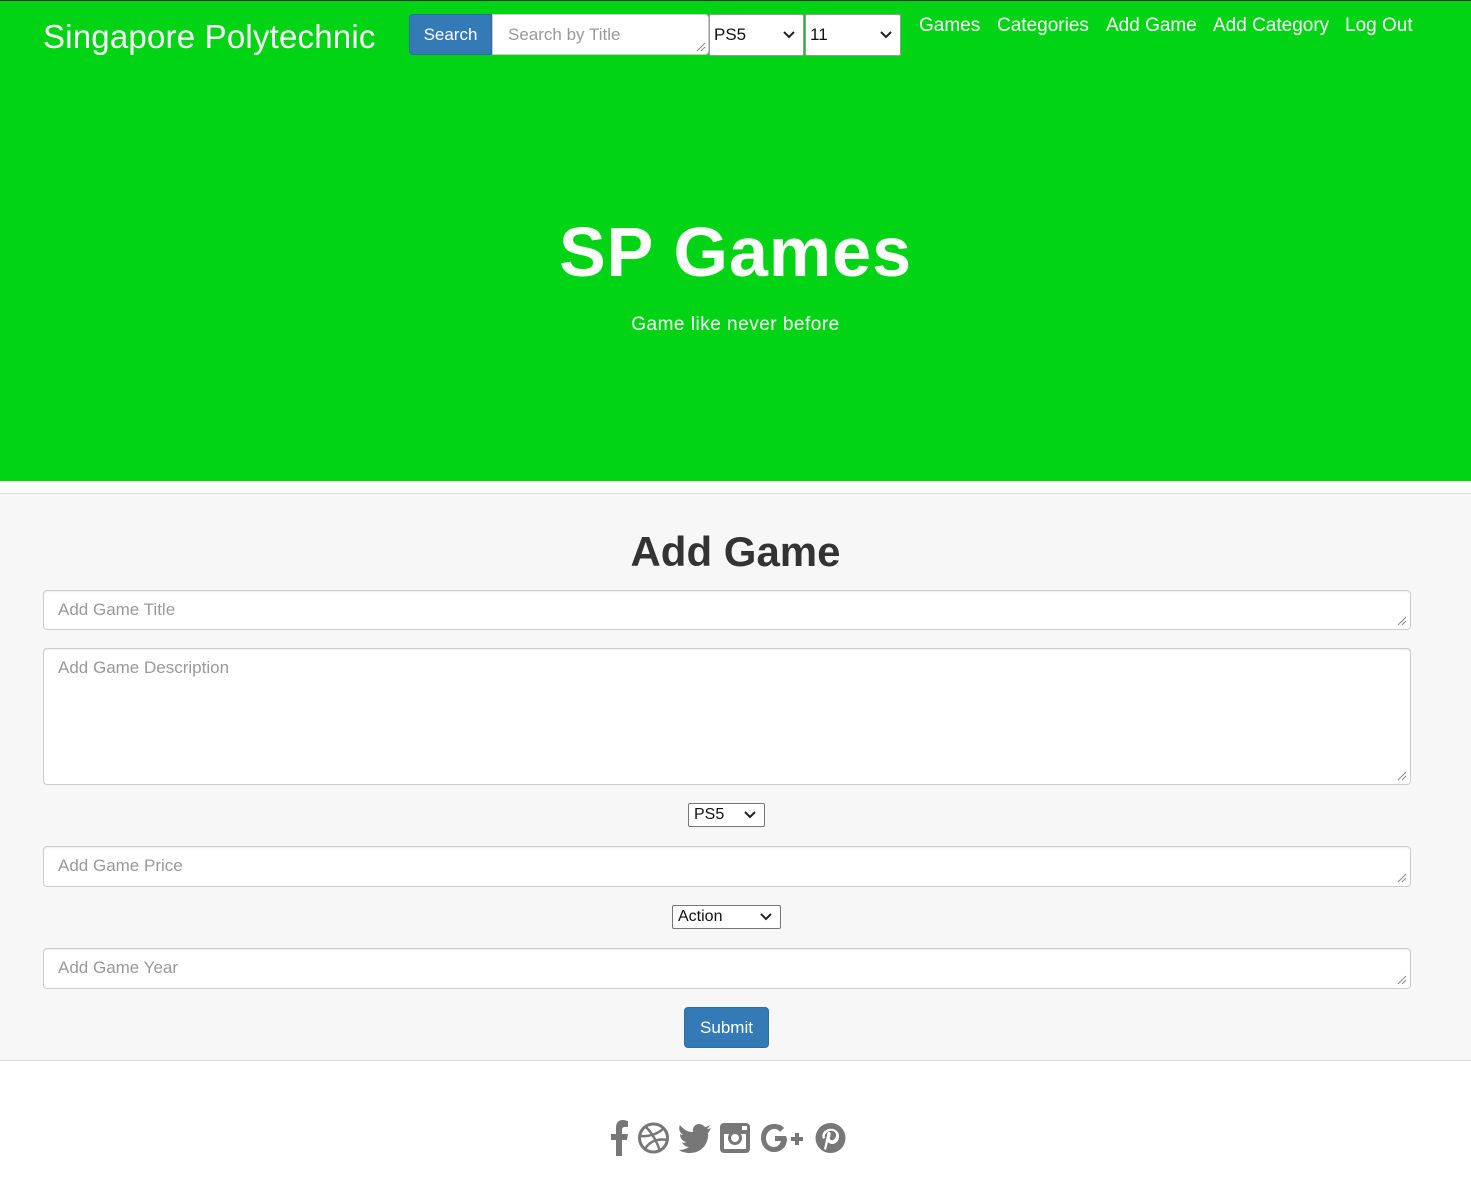 This screenshot has height=1192, width=1471. I want to click on facebook-icon, so click(619, 1138).